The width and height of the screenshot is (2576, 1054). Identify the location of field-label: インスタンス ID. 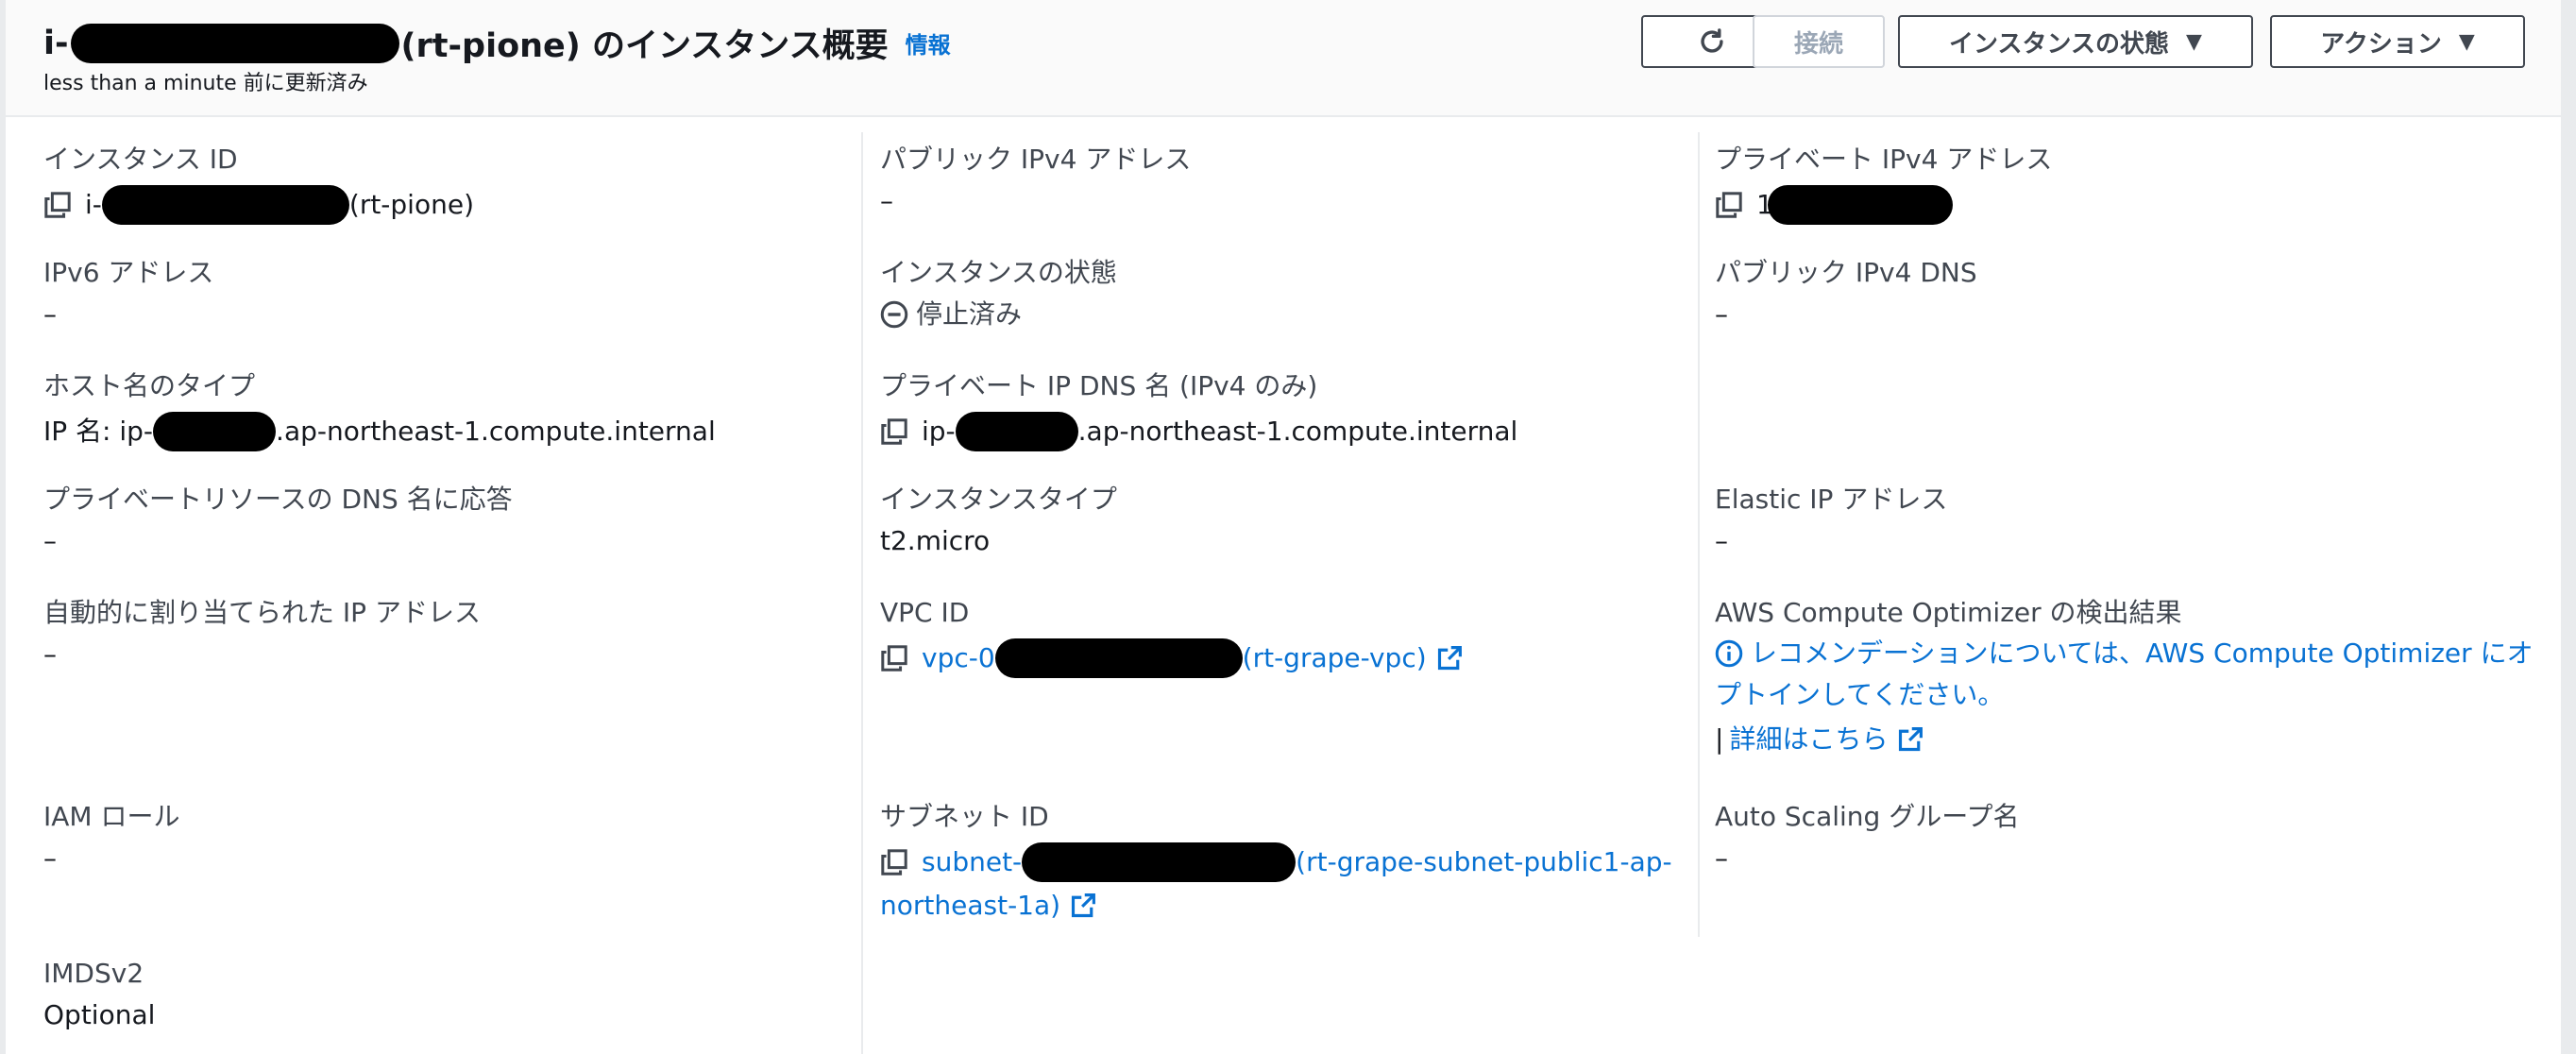
(140, 159).